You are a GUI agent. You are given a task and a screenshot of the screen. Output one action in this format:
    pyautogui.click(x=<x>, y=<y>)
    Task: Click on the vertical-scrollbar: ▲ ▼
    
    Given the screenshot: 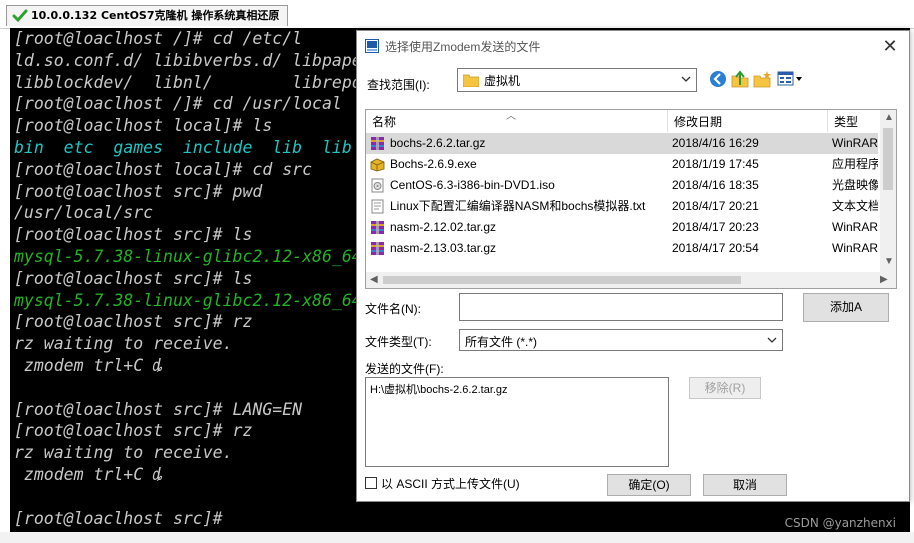 What is the action you would take?
    pyautogui.click(x=888, y=191)
    